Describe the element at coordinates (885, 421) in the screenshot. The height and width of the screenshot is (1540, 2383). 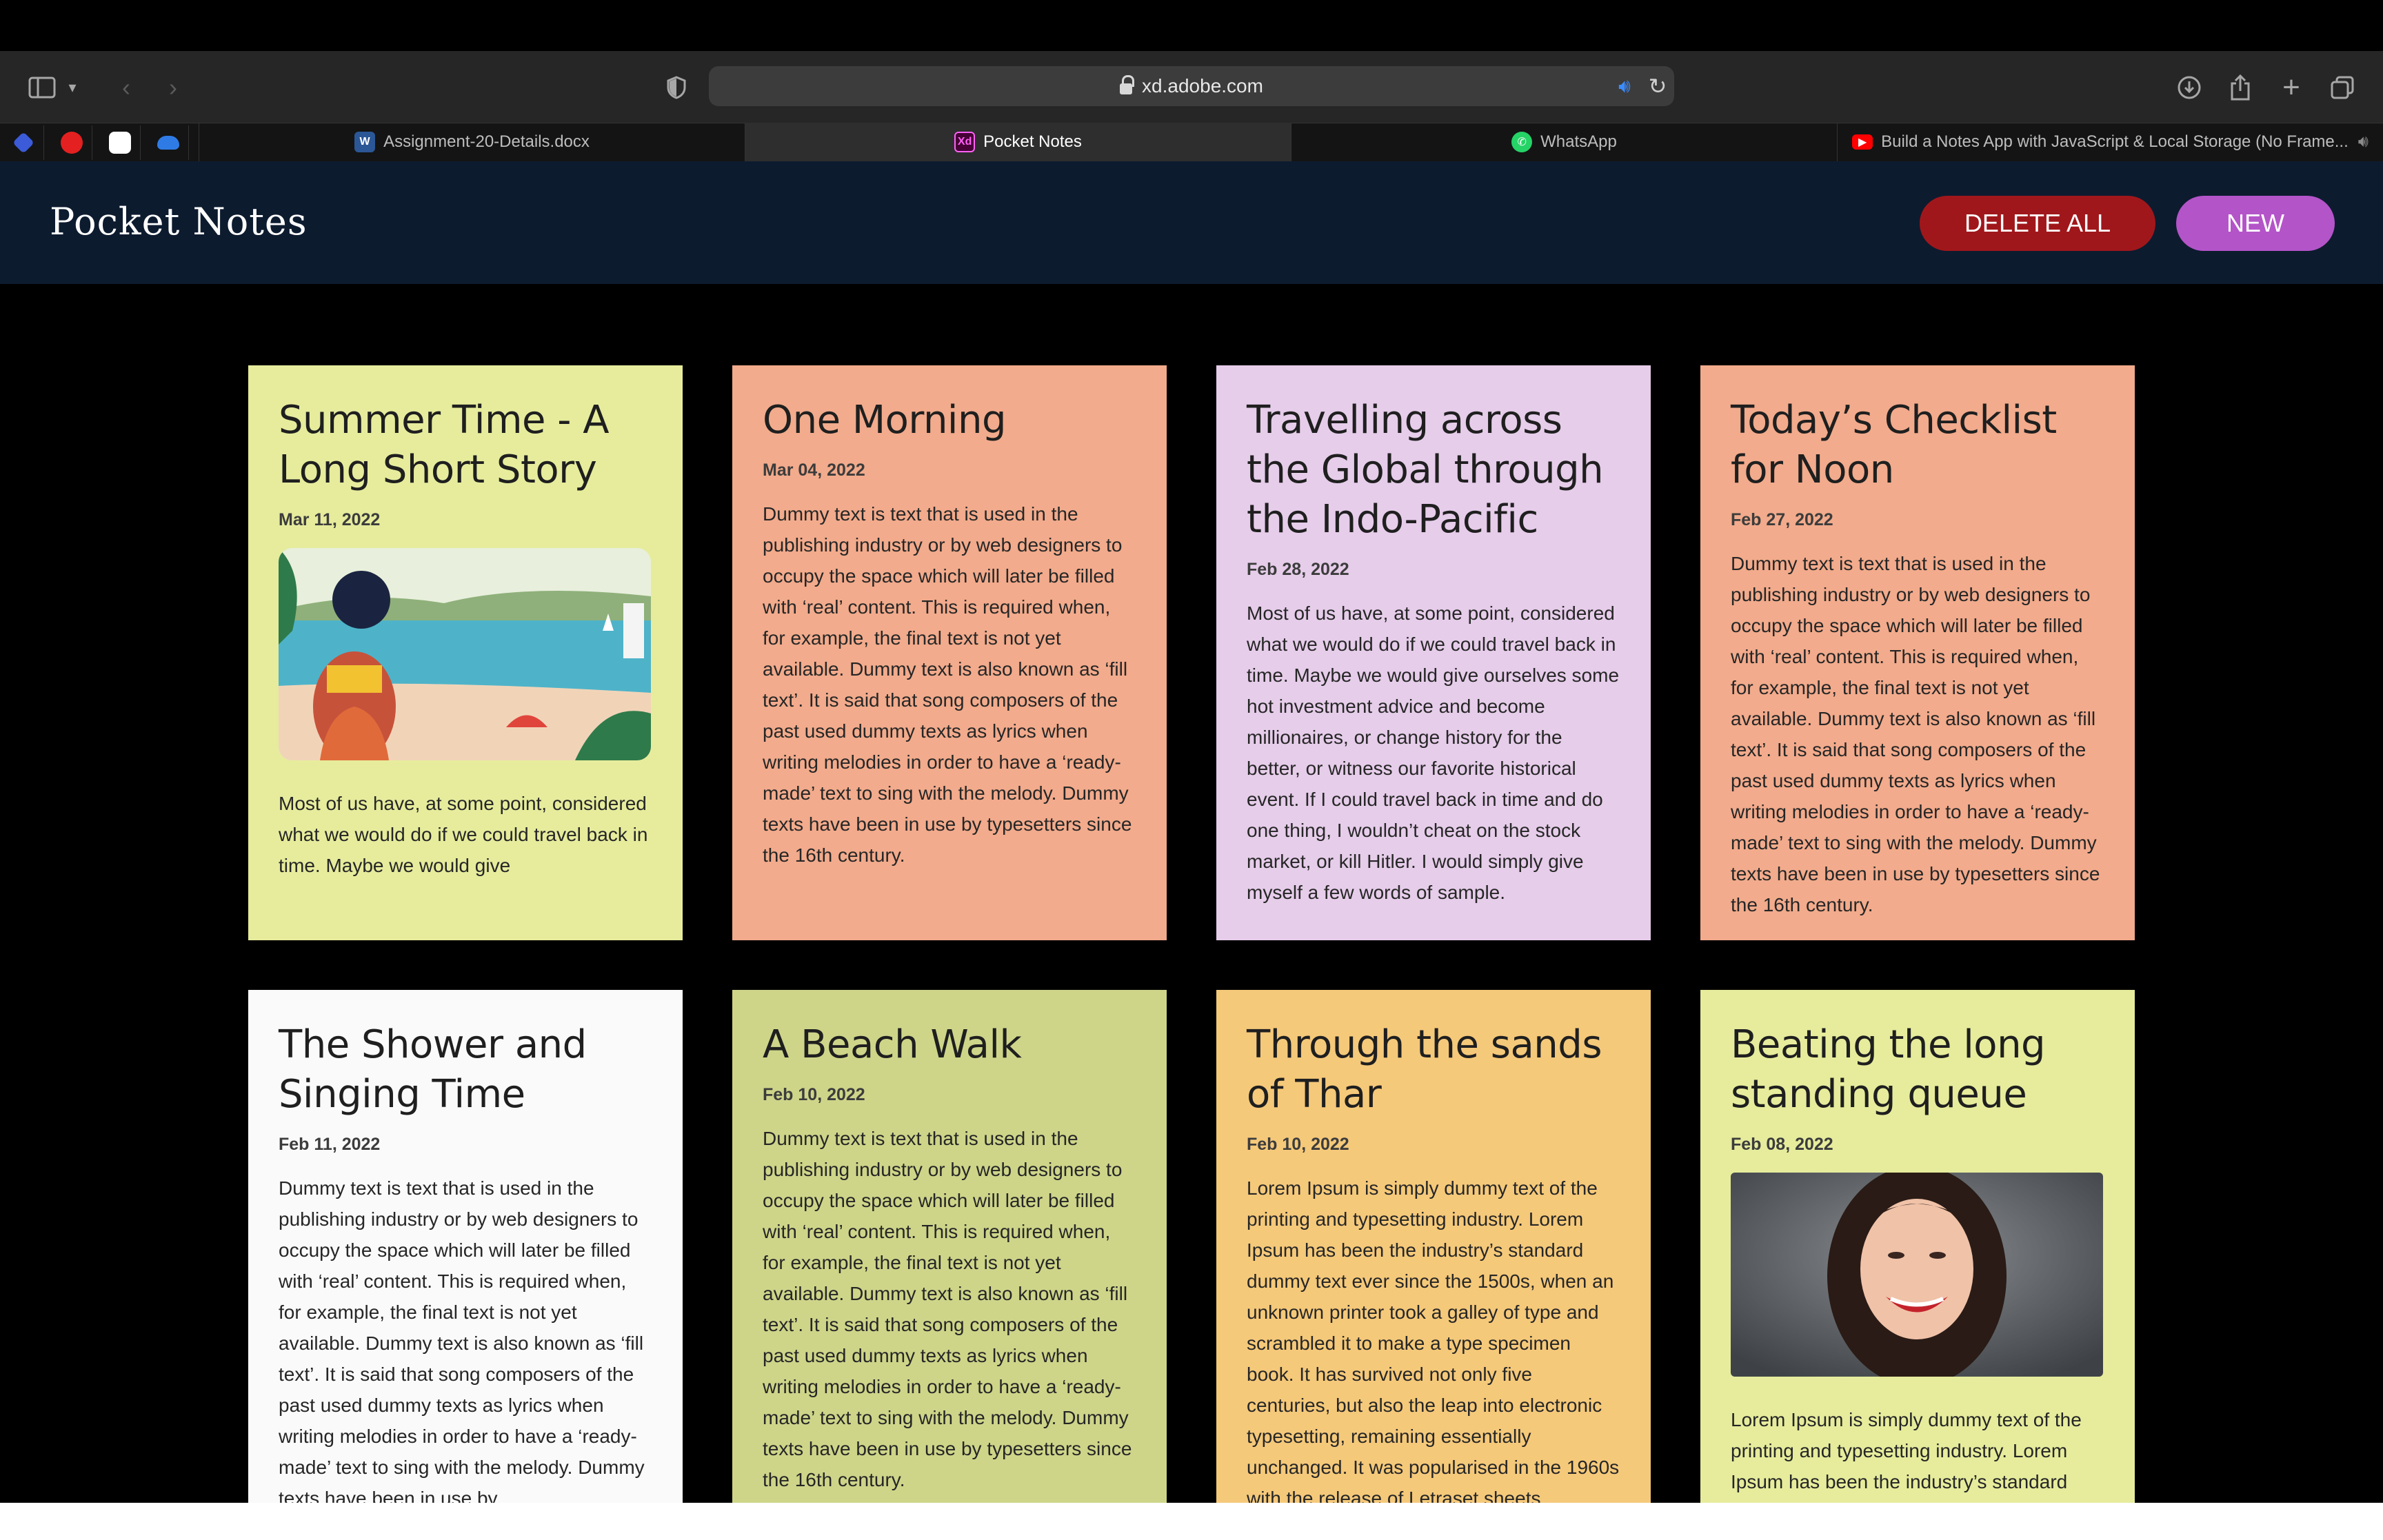
I see `note-title: One Morning` at that location.